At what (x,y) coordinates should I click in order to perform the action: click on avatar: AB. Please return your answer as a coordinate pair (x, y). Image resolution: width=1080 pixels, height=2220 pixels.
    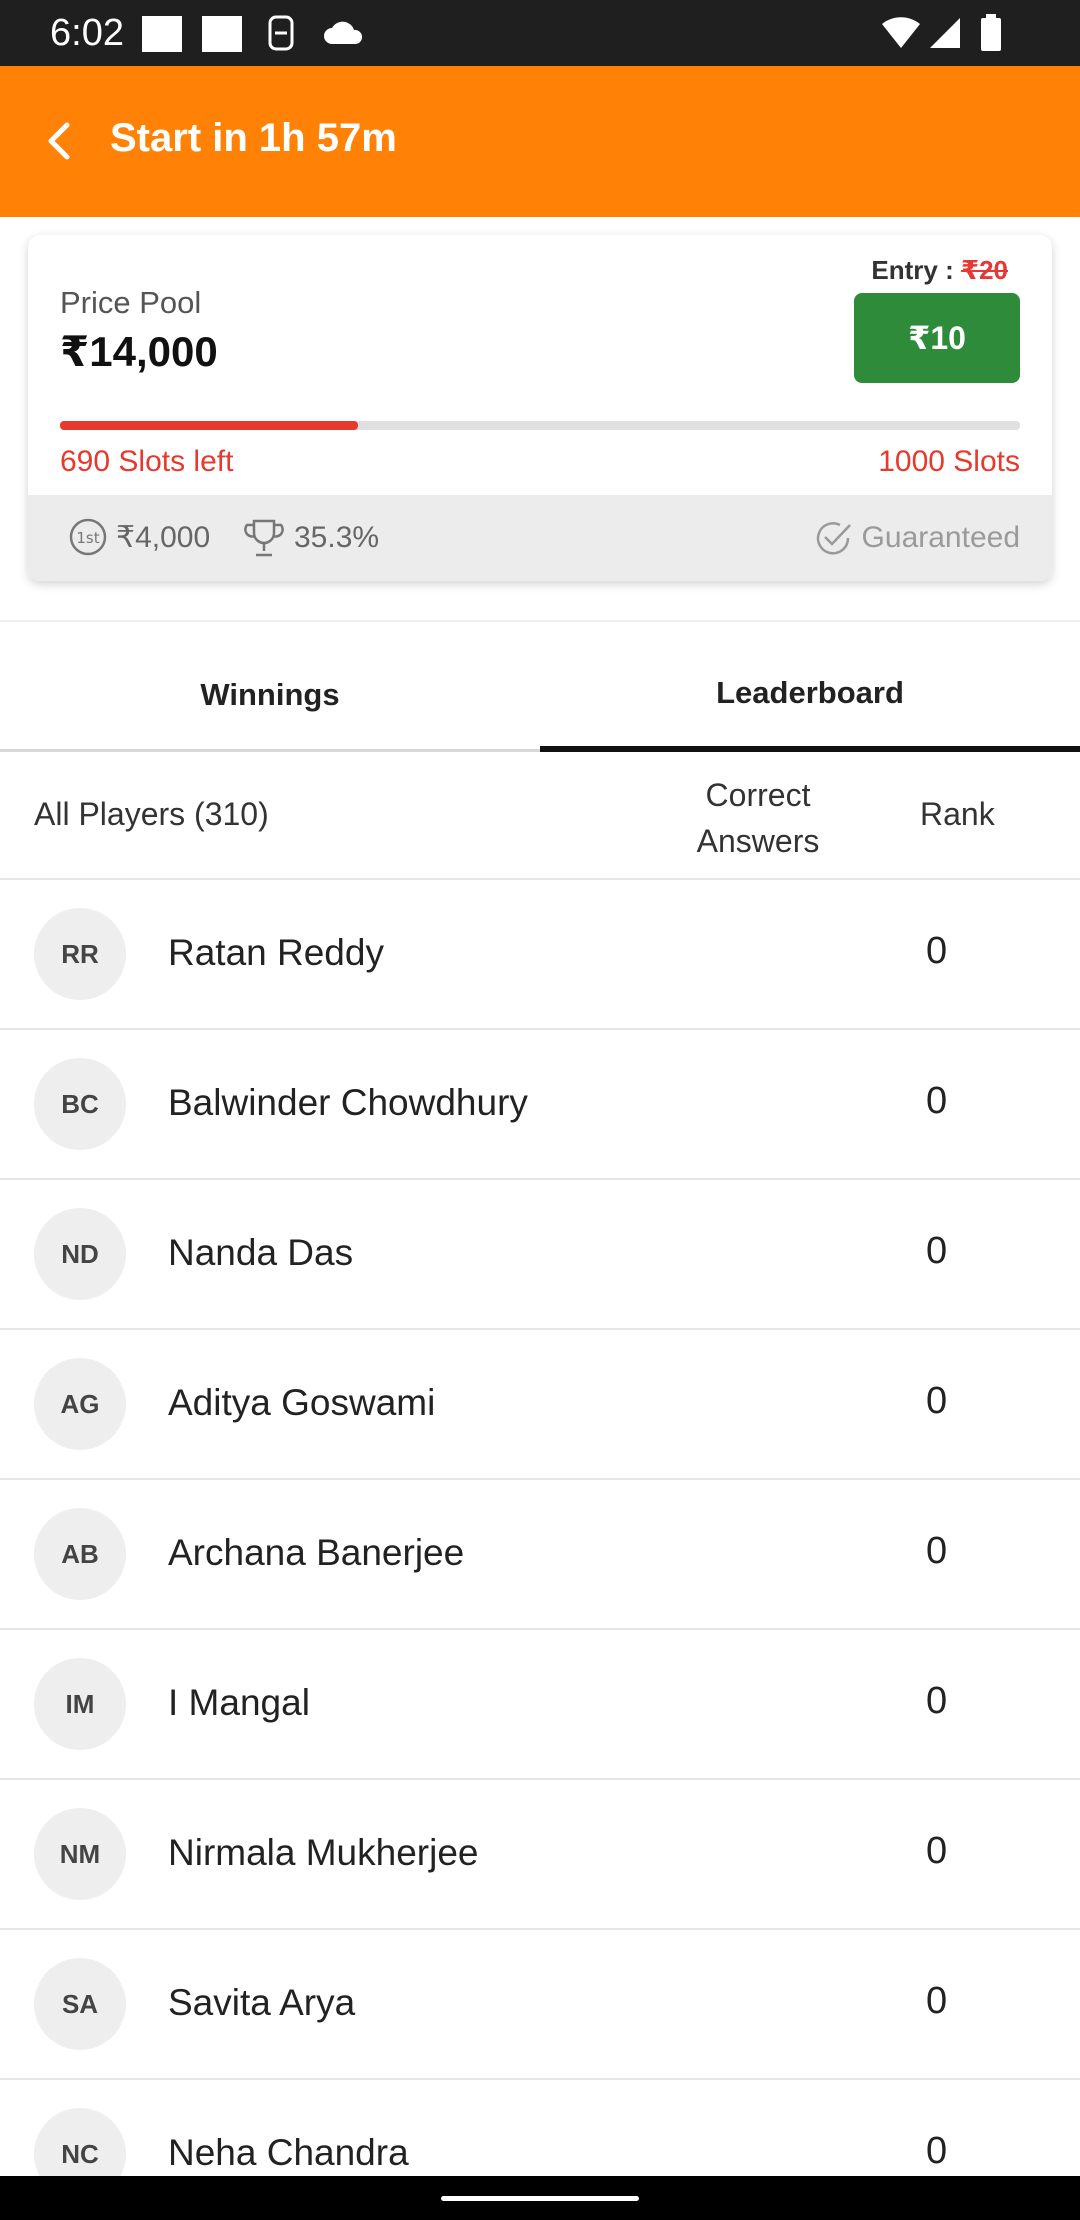
    Looking at the image, I should click on (80, 1554).